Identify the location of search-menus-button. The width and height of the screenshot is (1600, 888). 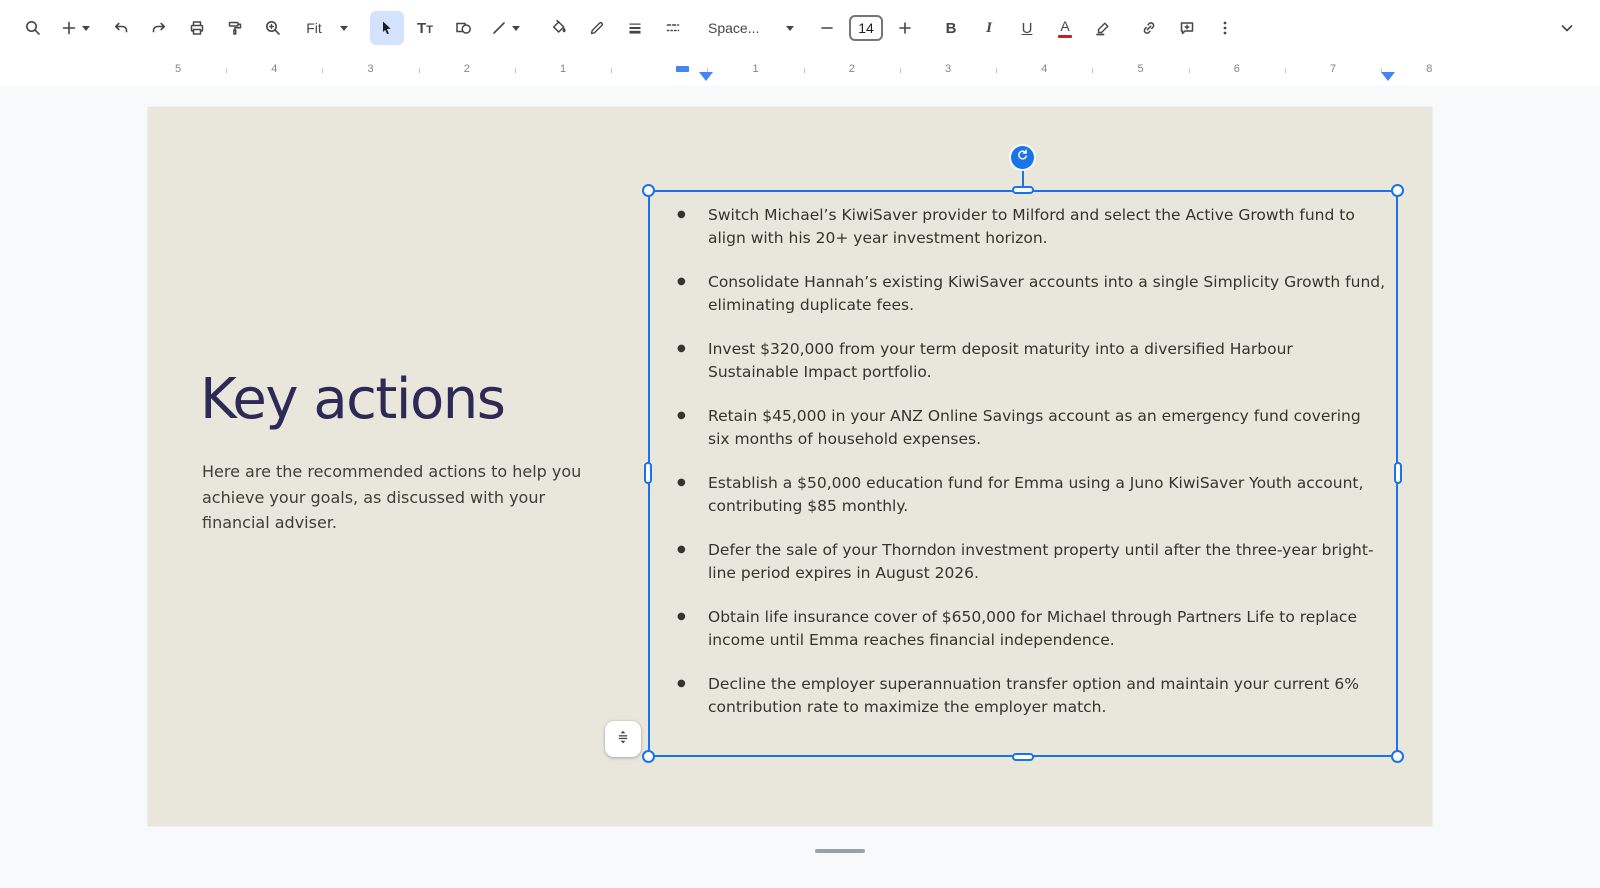
(33, 28).